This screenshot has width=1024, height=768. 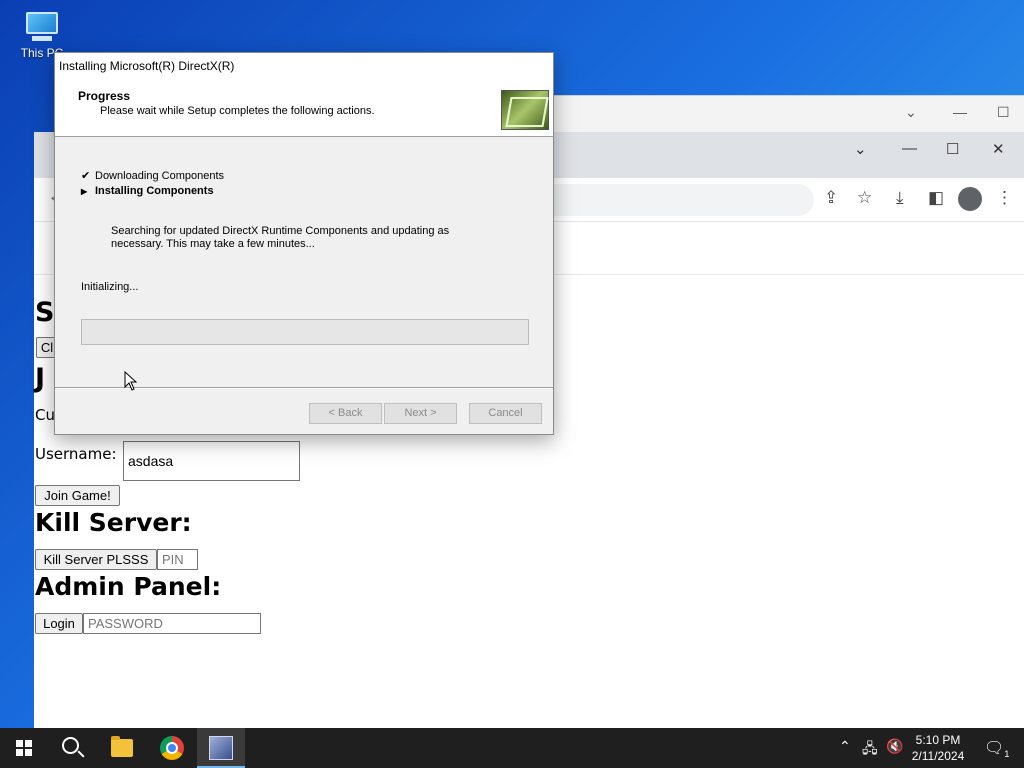 What do you see at coordinates (76, 454) in the screenshot?
I see `username-label: Username:` at bounding box center [76, 454].